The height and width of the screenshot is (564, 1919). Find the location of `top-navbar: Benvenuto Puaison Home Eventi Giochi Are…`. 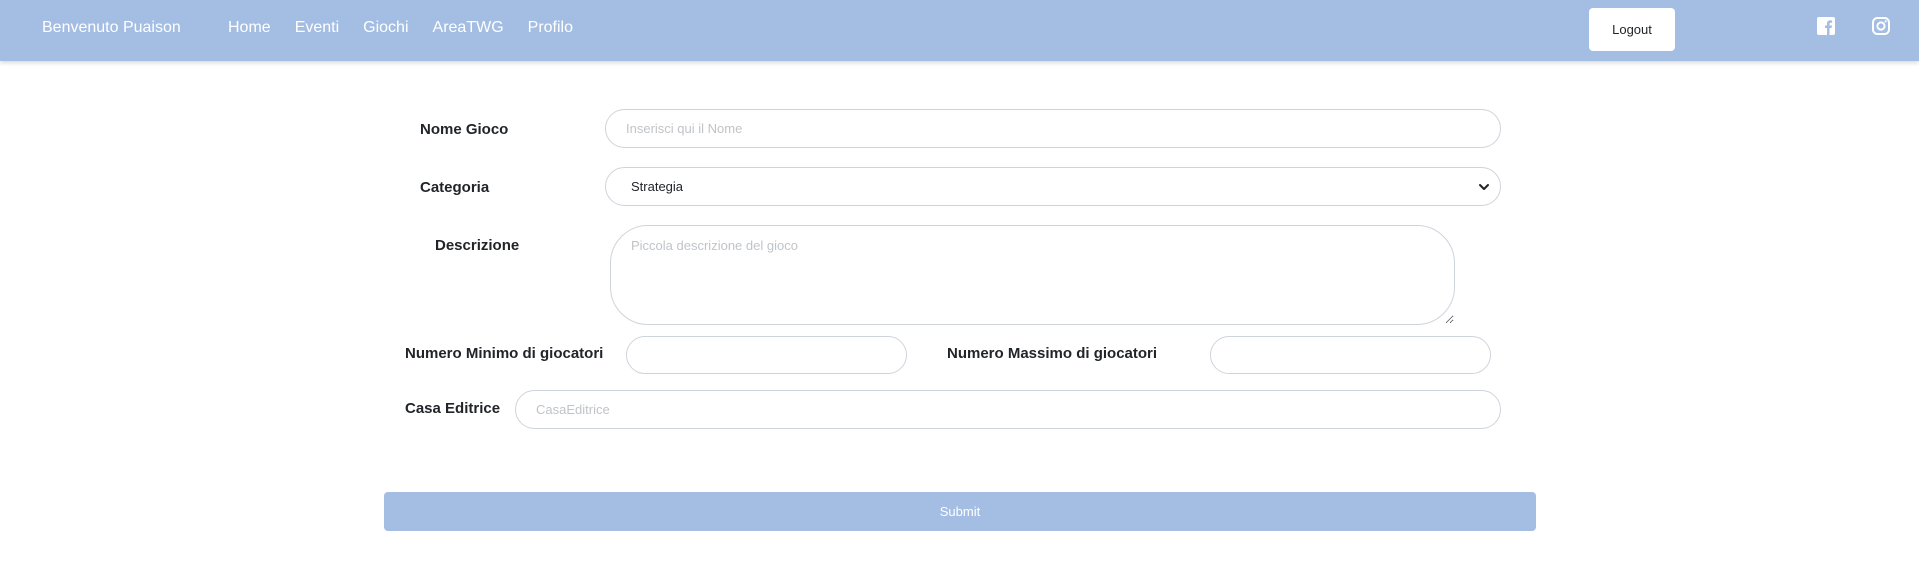

top-navbar: Benvenuto Puaison Home Eventi Giochi Are… is located at coordinates (959, 30).